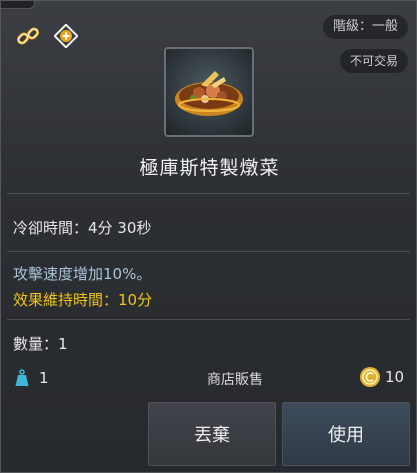 The width and height of the screenshot is (417, 473). Describe the element at coordinates (83, 300) in the screenshot. I see `effect-duration: 效果維持時間：10分` at that location.